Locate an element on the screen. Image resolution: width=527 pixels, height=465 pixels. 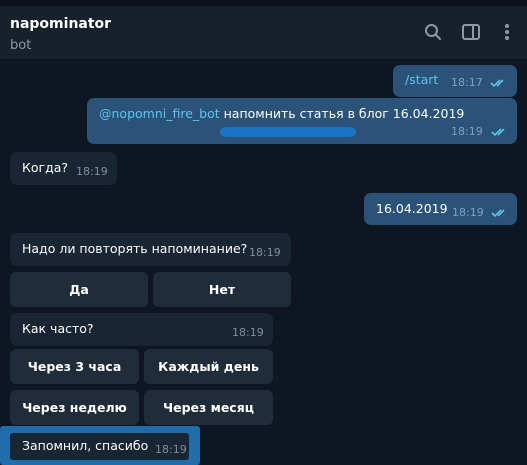
message-text: 16.04.2019 is located at coordinates (412, 208).